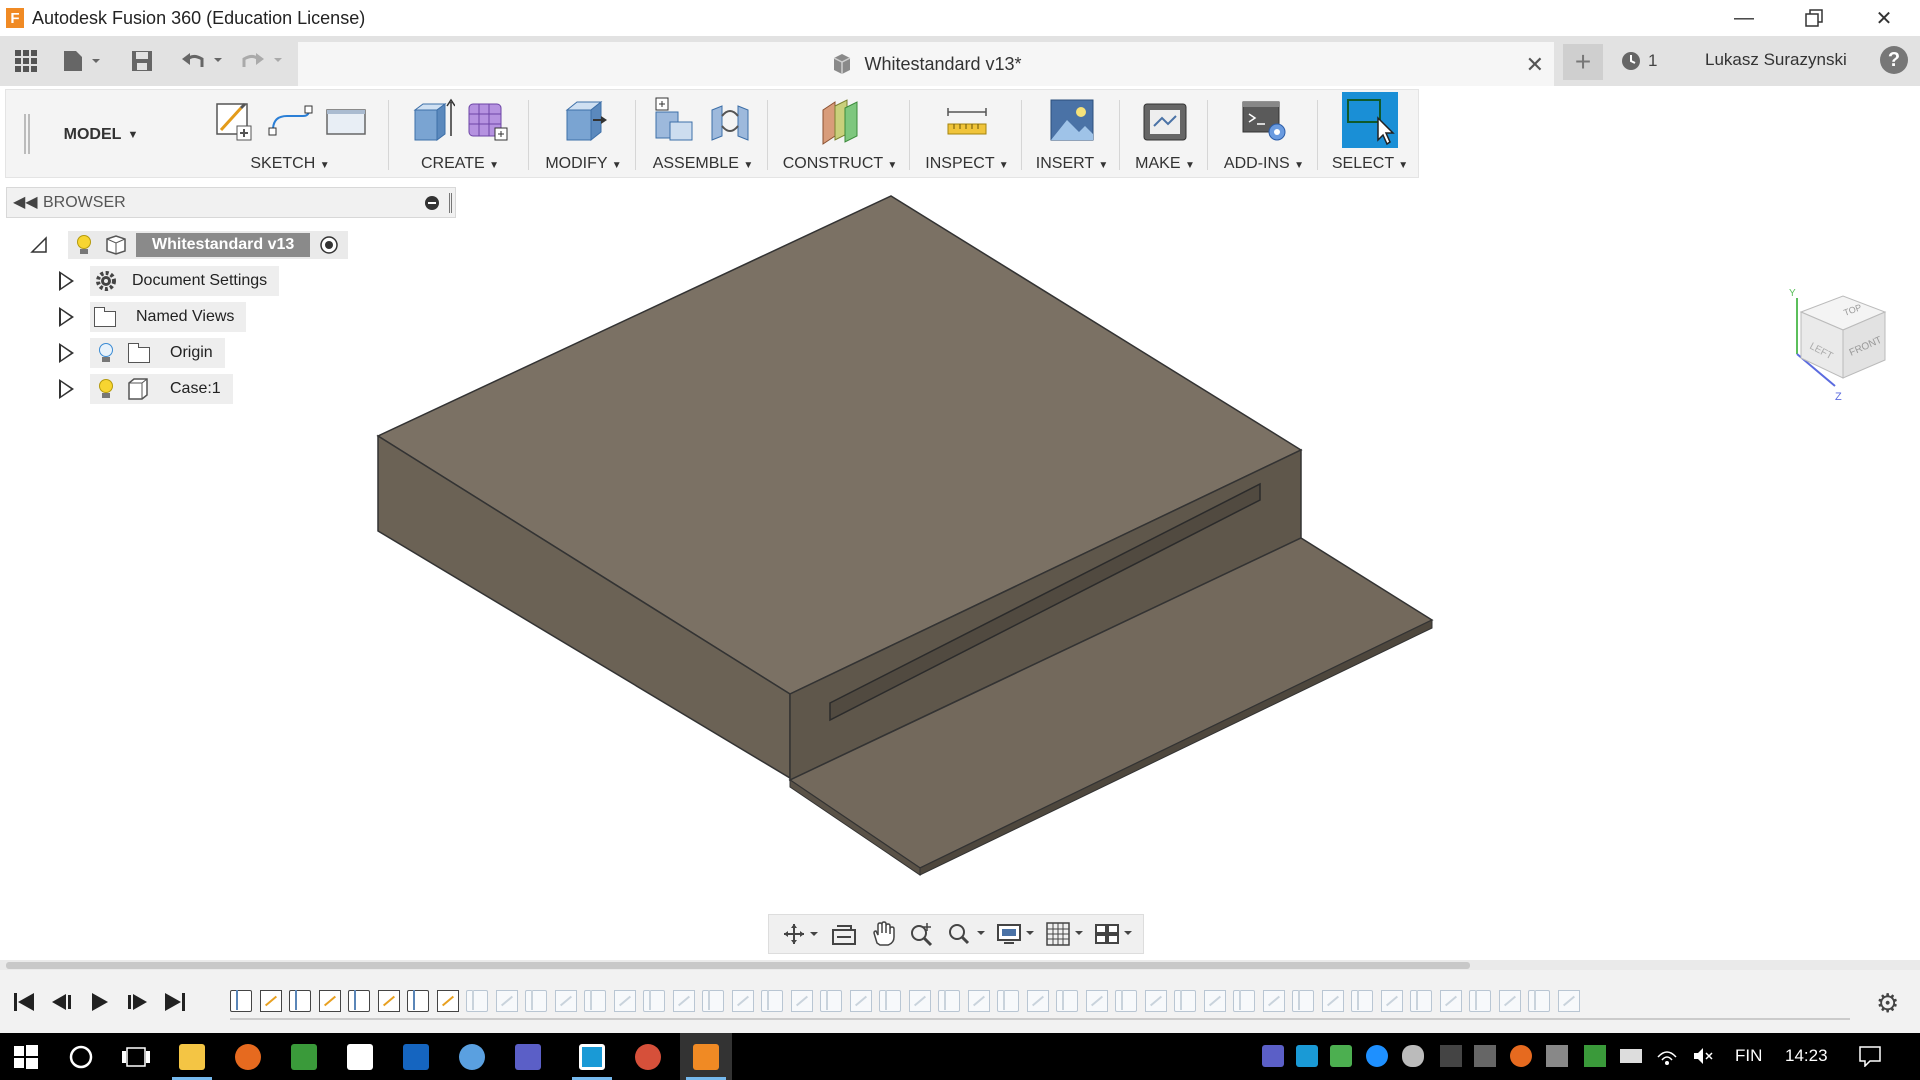 The width and height of the screenshot is (1920, 1080). I want to click on calculator-icon, so click(360, 1056).